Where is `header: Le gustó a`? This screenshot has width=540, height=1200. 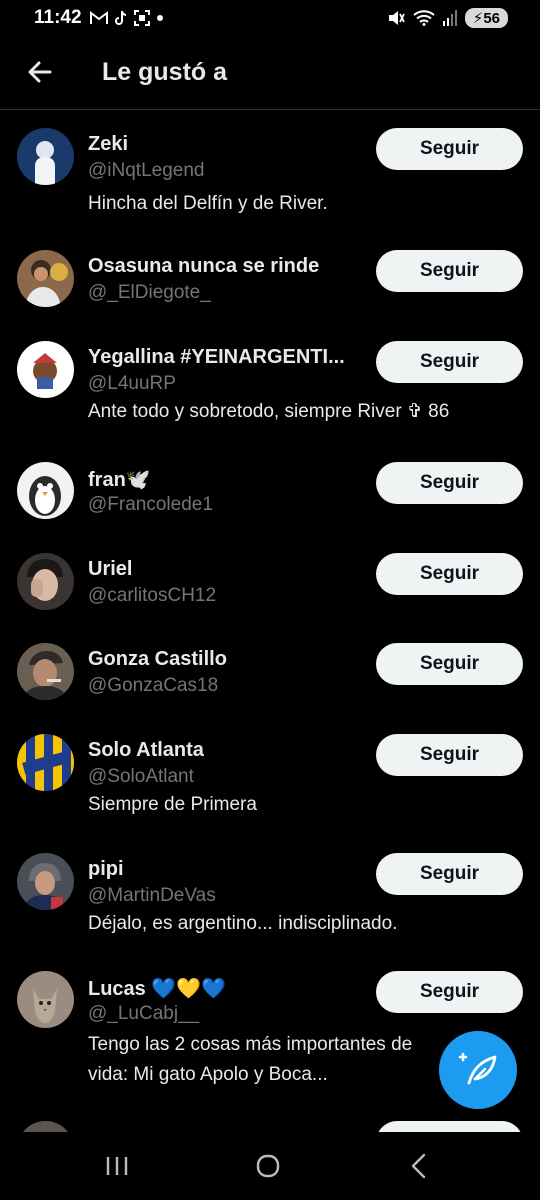 header: Le gustó a is located at coordinates (270, 73).